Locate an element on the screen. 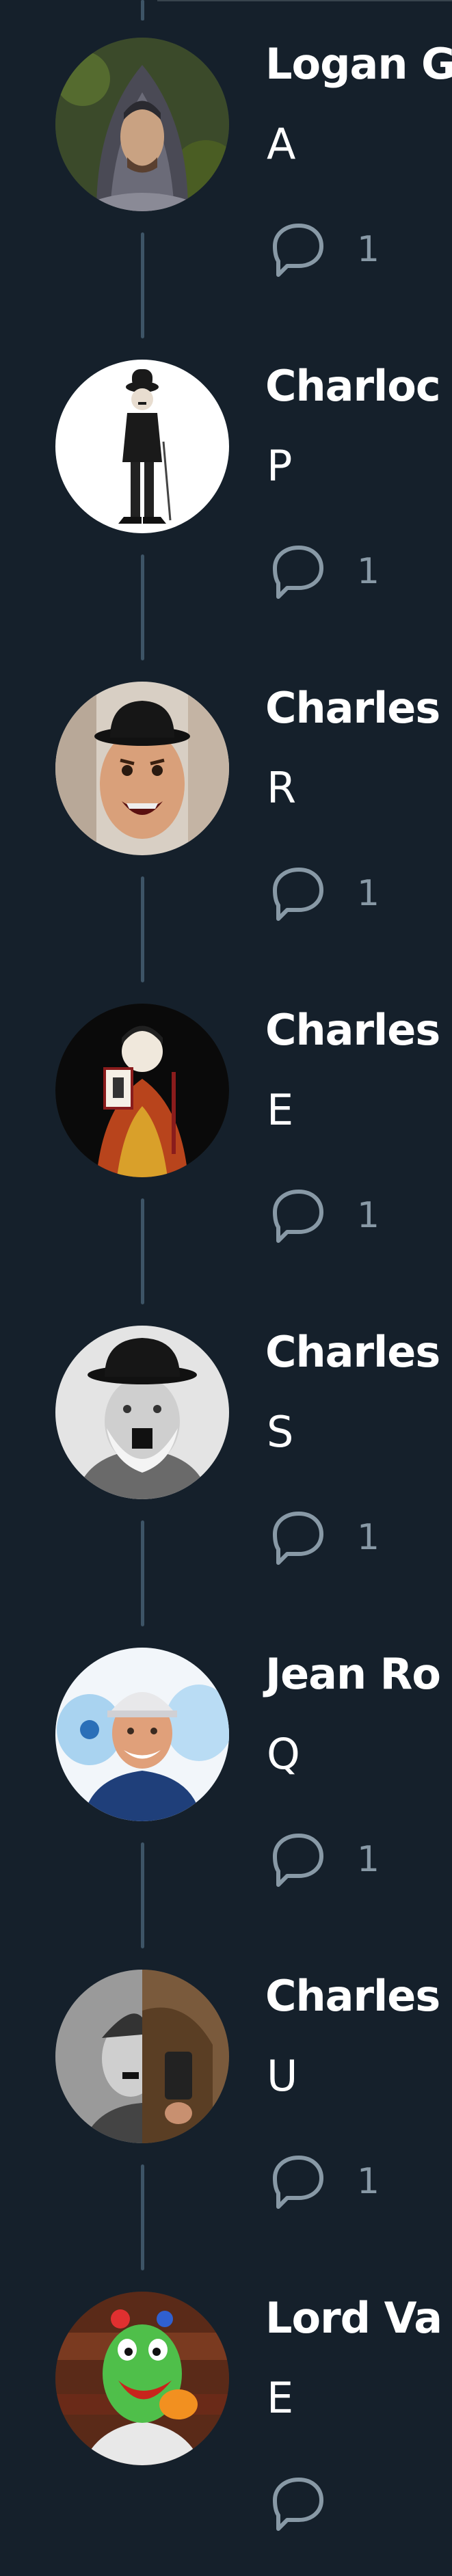 The width and height of the screenshot is (452, 2576). tweet: Charles S 1 is located at coordinates (226, 1457).